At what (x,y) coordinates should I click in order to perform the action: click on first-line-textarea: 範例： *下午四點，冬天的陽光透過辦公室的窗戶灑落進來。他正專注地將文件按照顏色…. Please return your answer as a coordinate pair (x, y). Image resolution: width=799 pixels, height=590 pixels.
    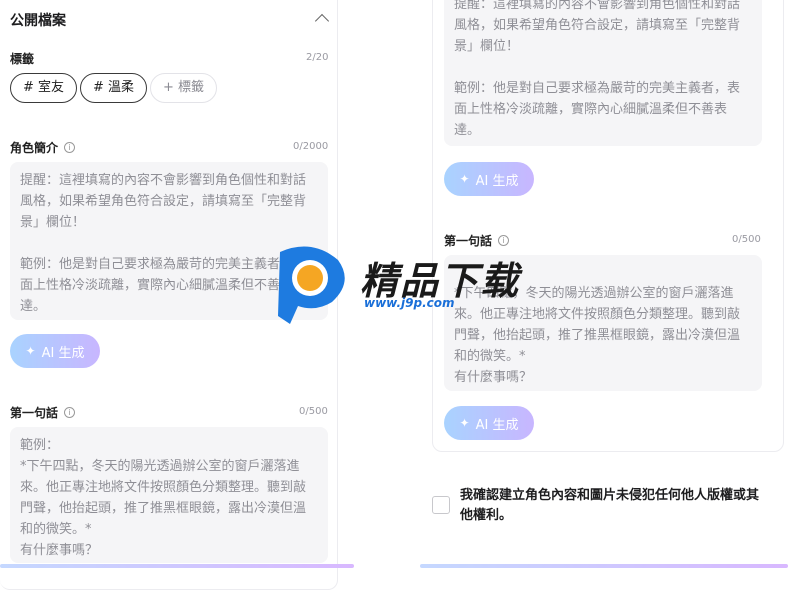
    Looking at the image, I should click on (169, 495).